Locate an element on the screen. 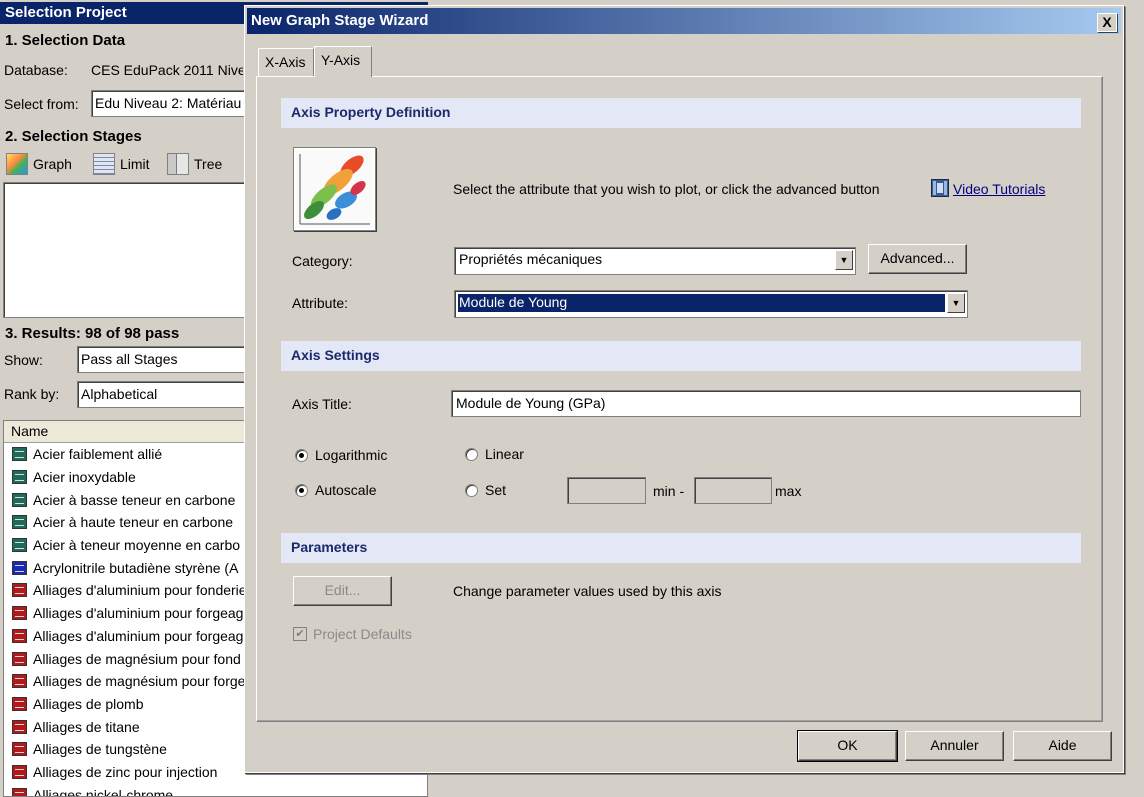  list-item-label: Alliages de titane is located at coordinates (86, 726).